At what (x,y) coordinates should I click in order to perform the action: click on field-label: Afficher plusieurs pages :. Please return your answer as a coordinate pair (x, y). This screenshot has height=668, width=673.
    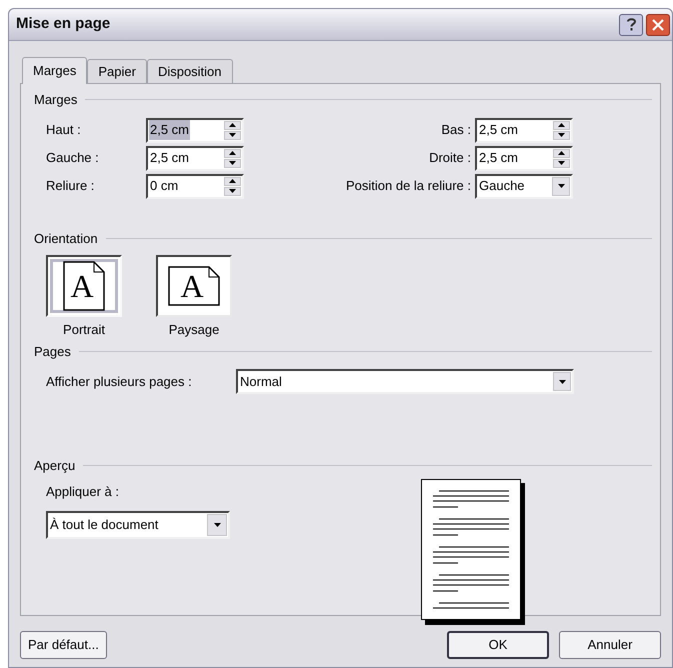
    Looking at the image, I should click on (119, 381).